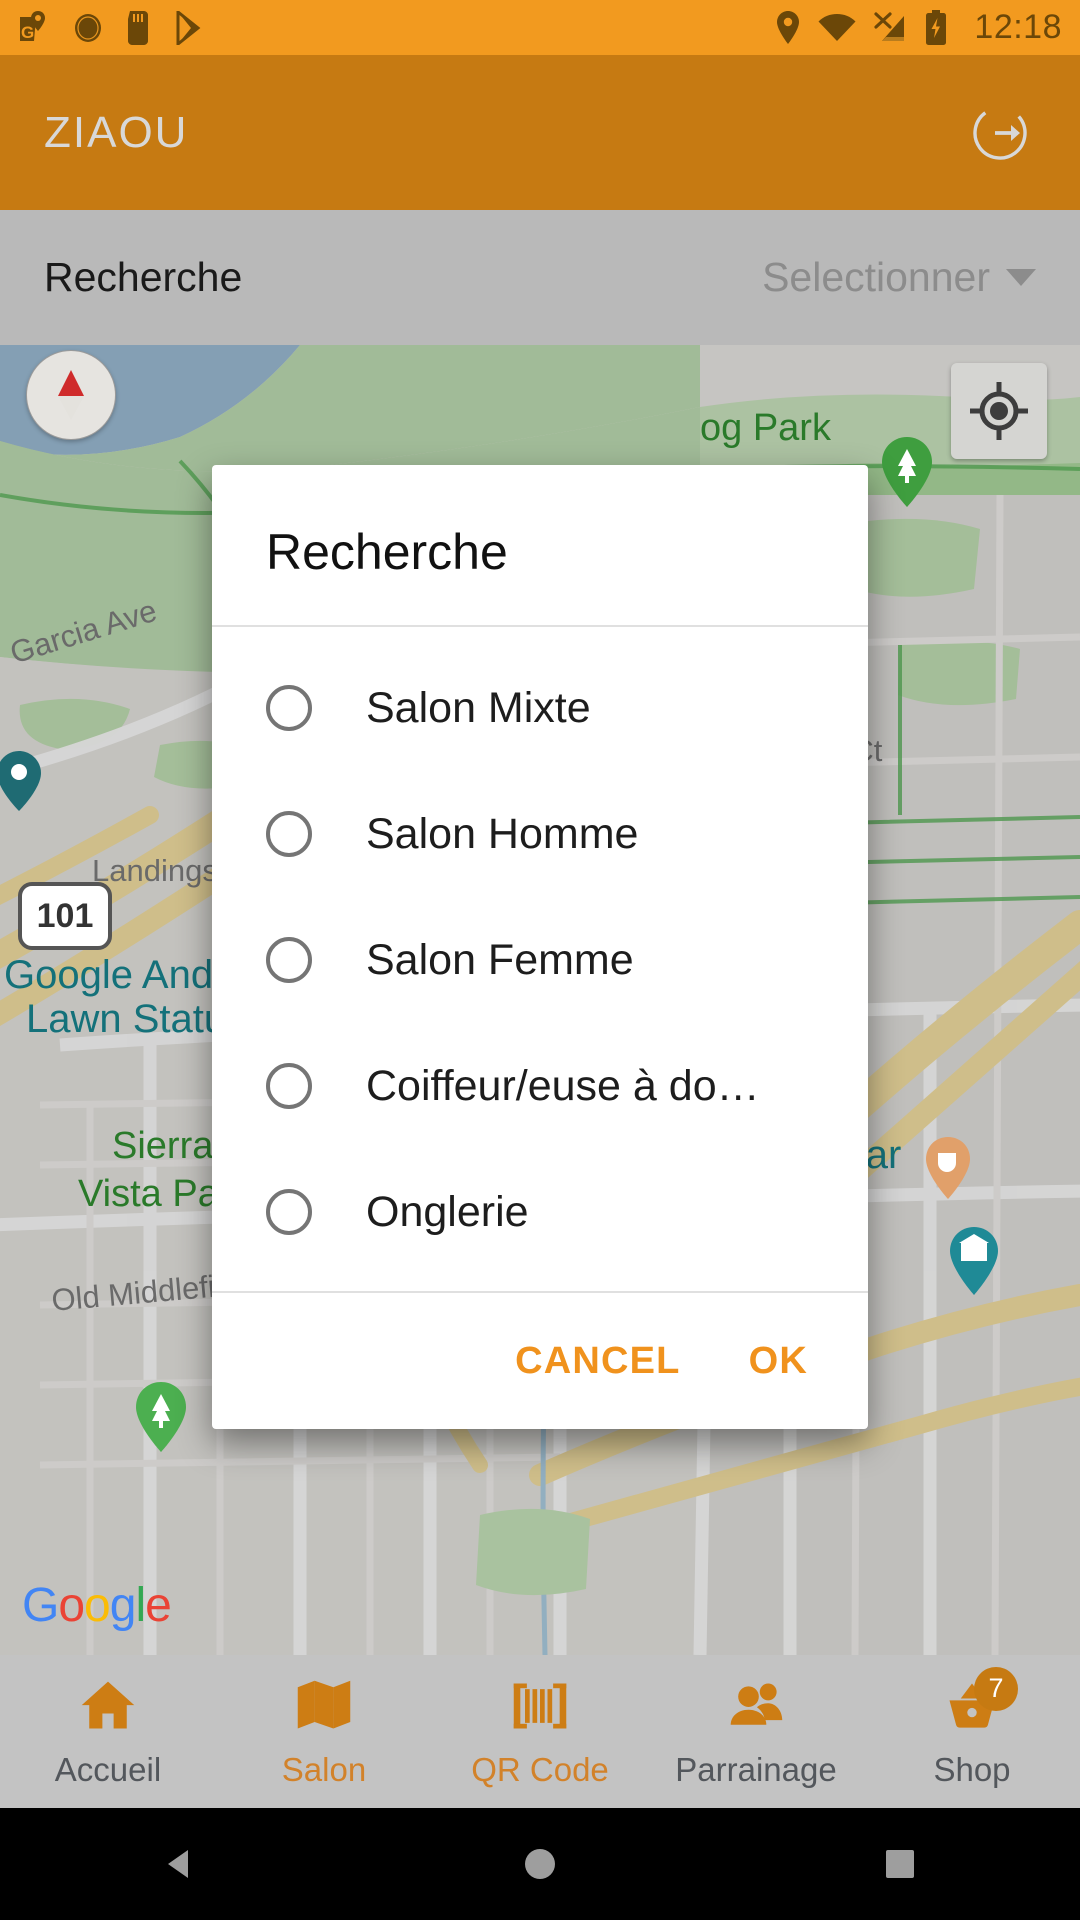  What do you see at coordinates (108, 1769) in the screenshot?
I see `nav-label: Accueil` at bounding box center [108, 1769].